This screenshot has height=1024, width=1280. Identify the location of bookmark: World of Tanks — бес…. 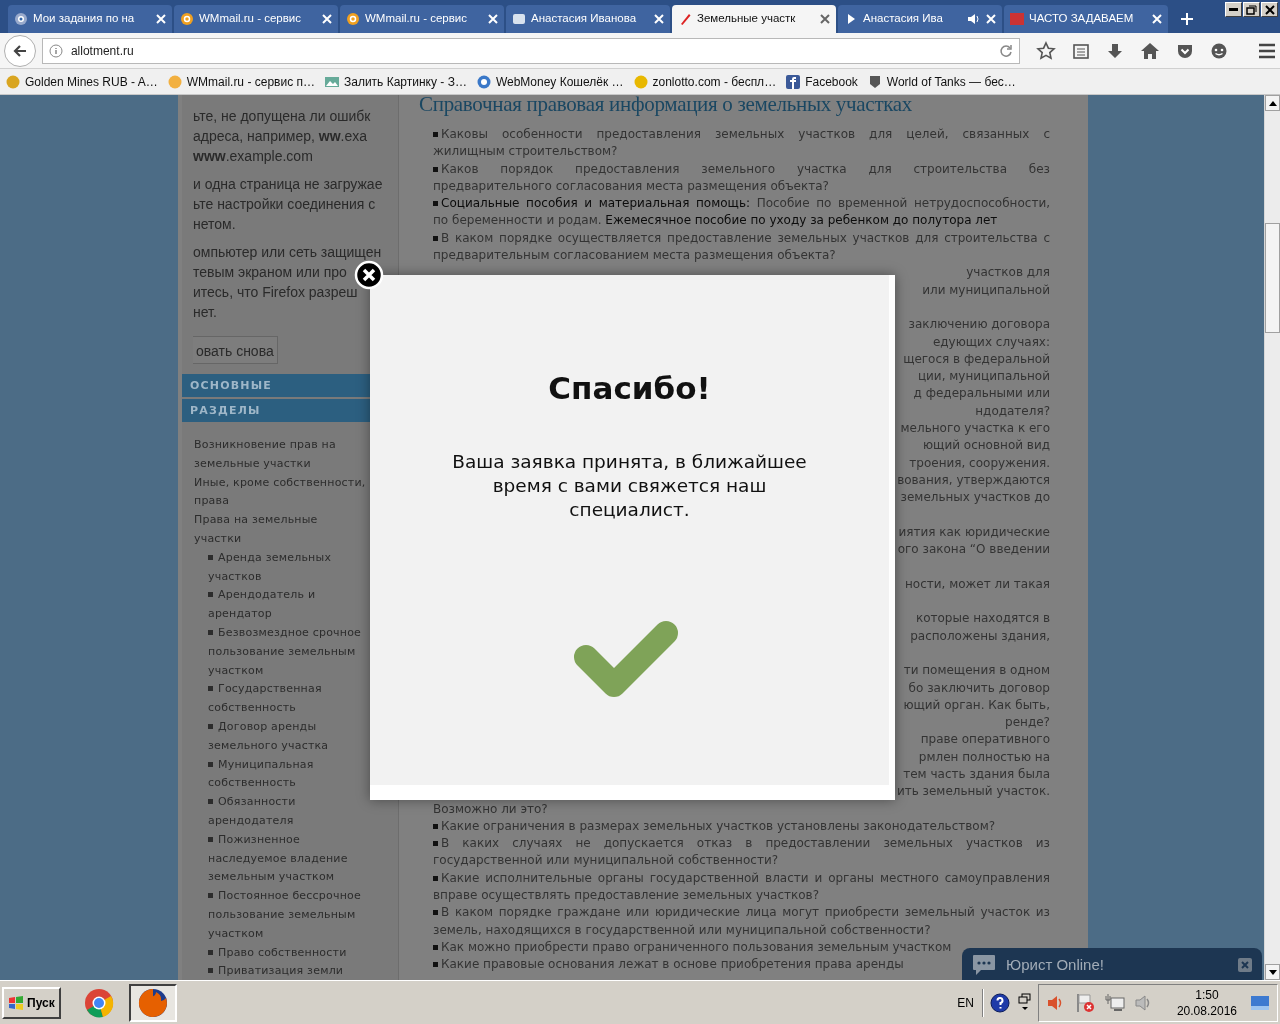
(941, 81).